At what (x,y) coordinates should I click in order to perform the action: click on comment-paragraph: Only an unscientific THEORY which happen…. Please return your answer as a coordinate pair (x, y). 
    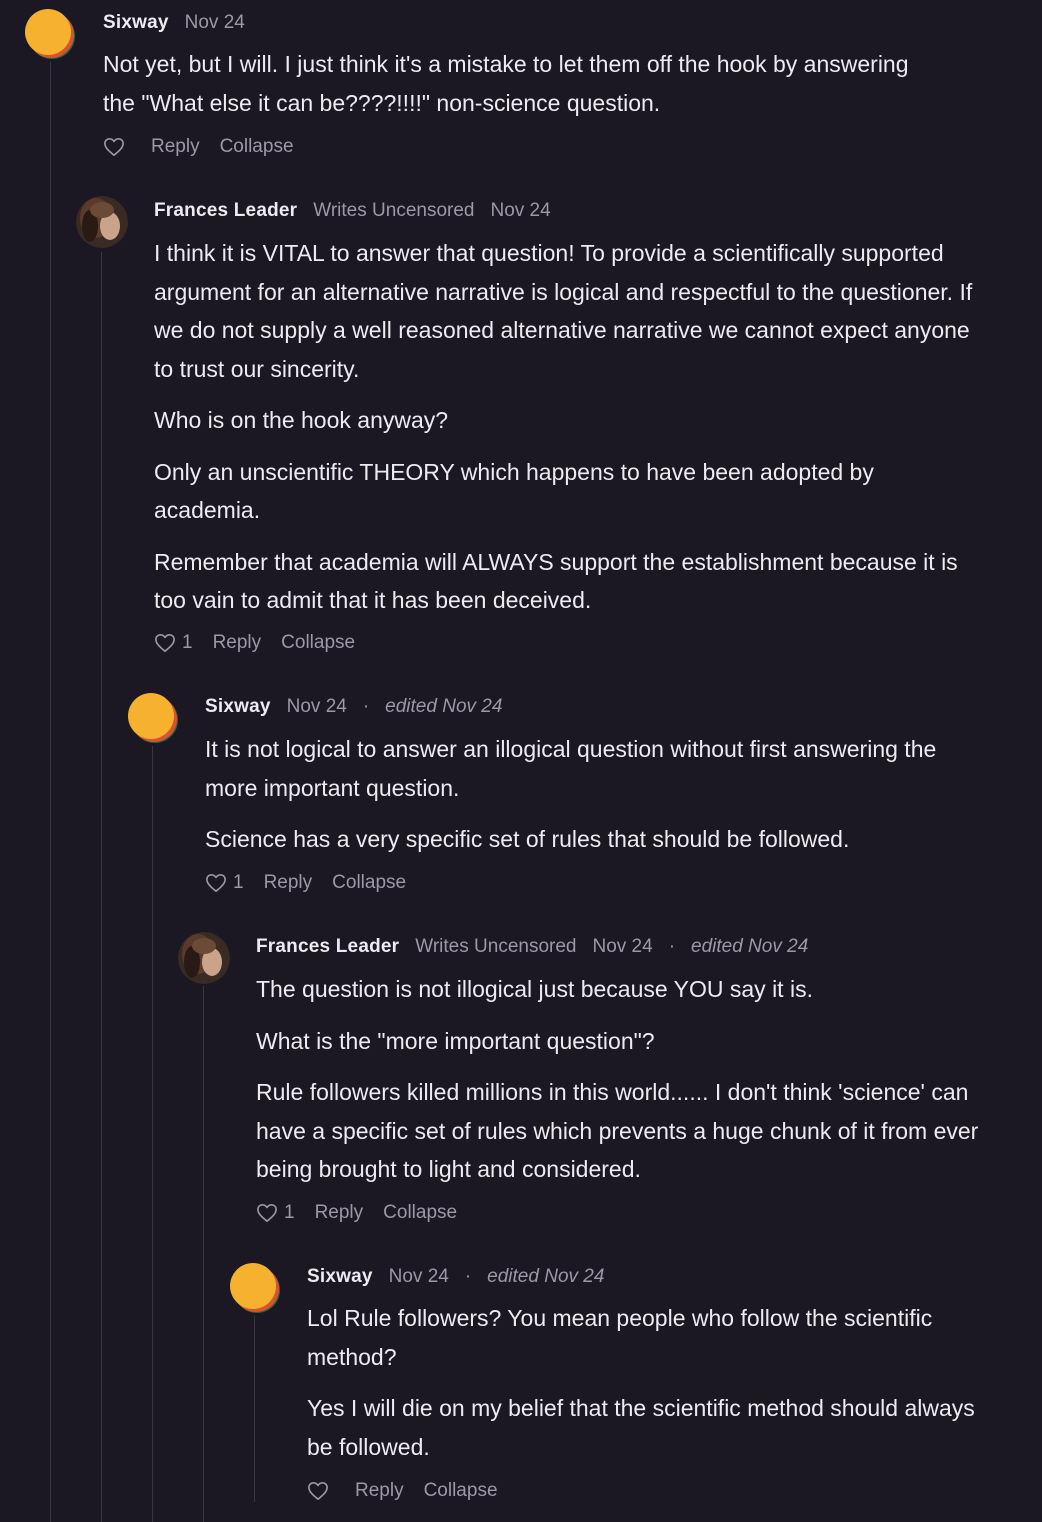
    Looking at the image, I should click on (514, 491).